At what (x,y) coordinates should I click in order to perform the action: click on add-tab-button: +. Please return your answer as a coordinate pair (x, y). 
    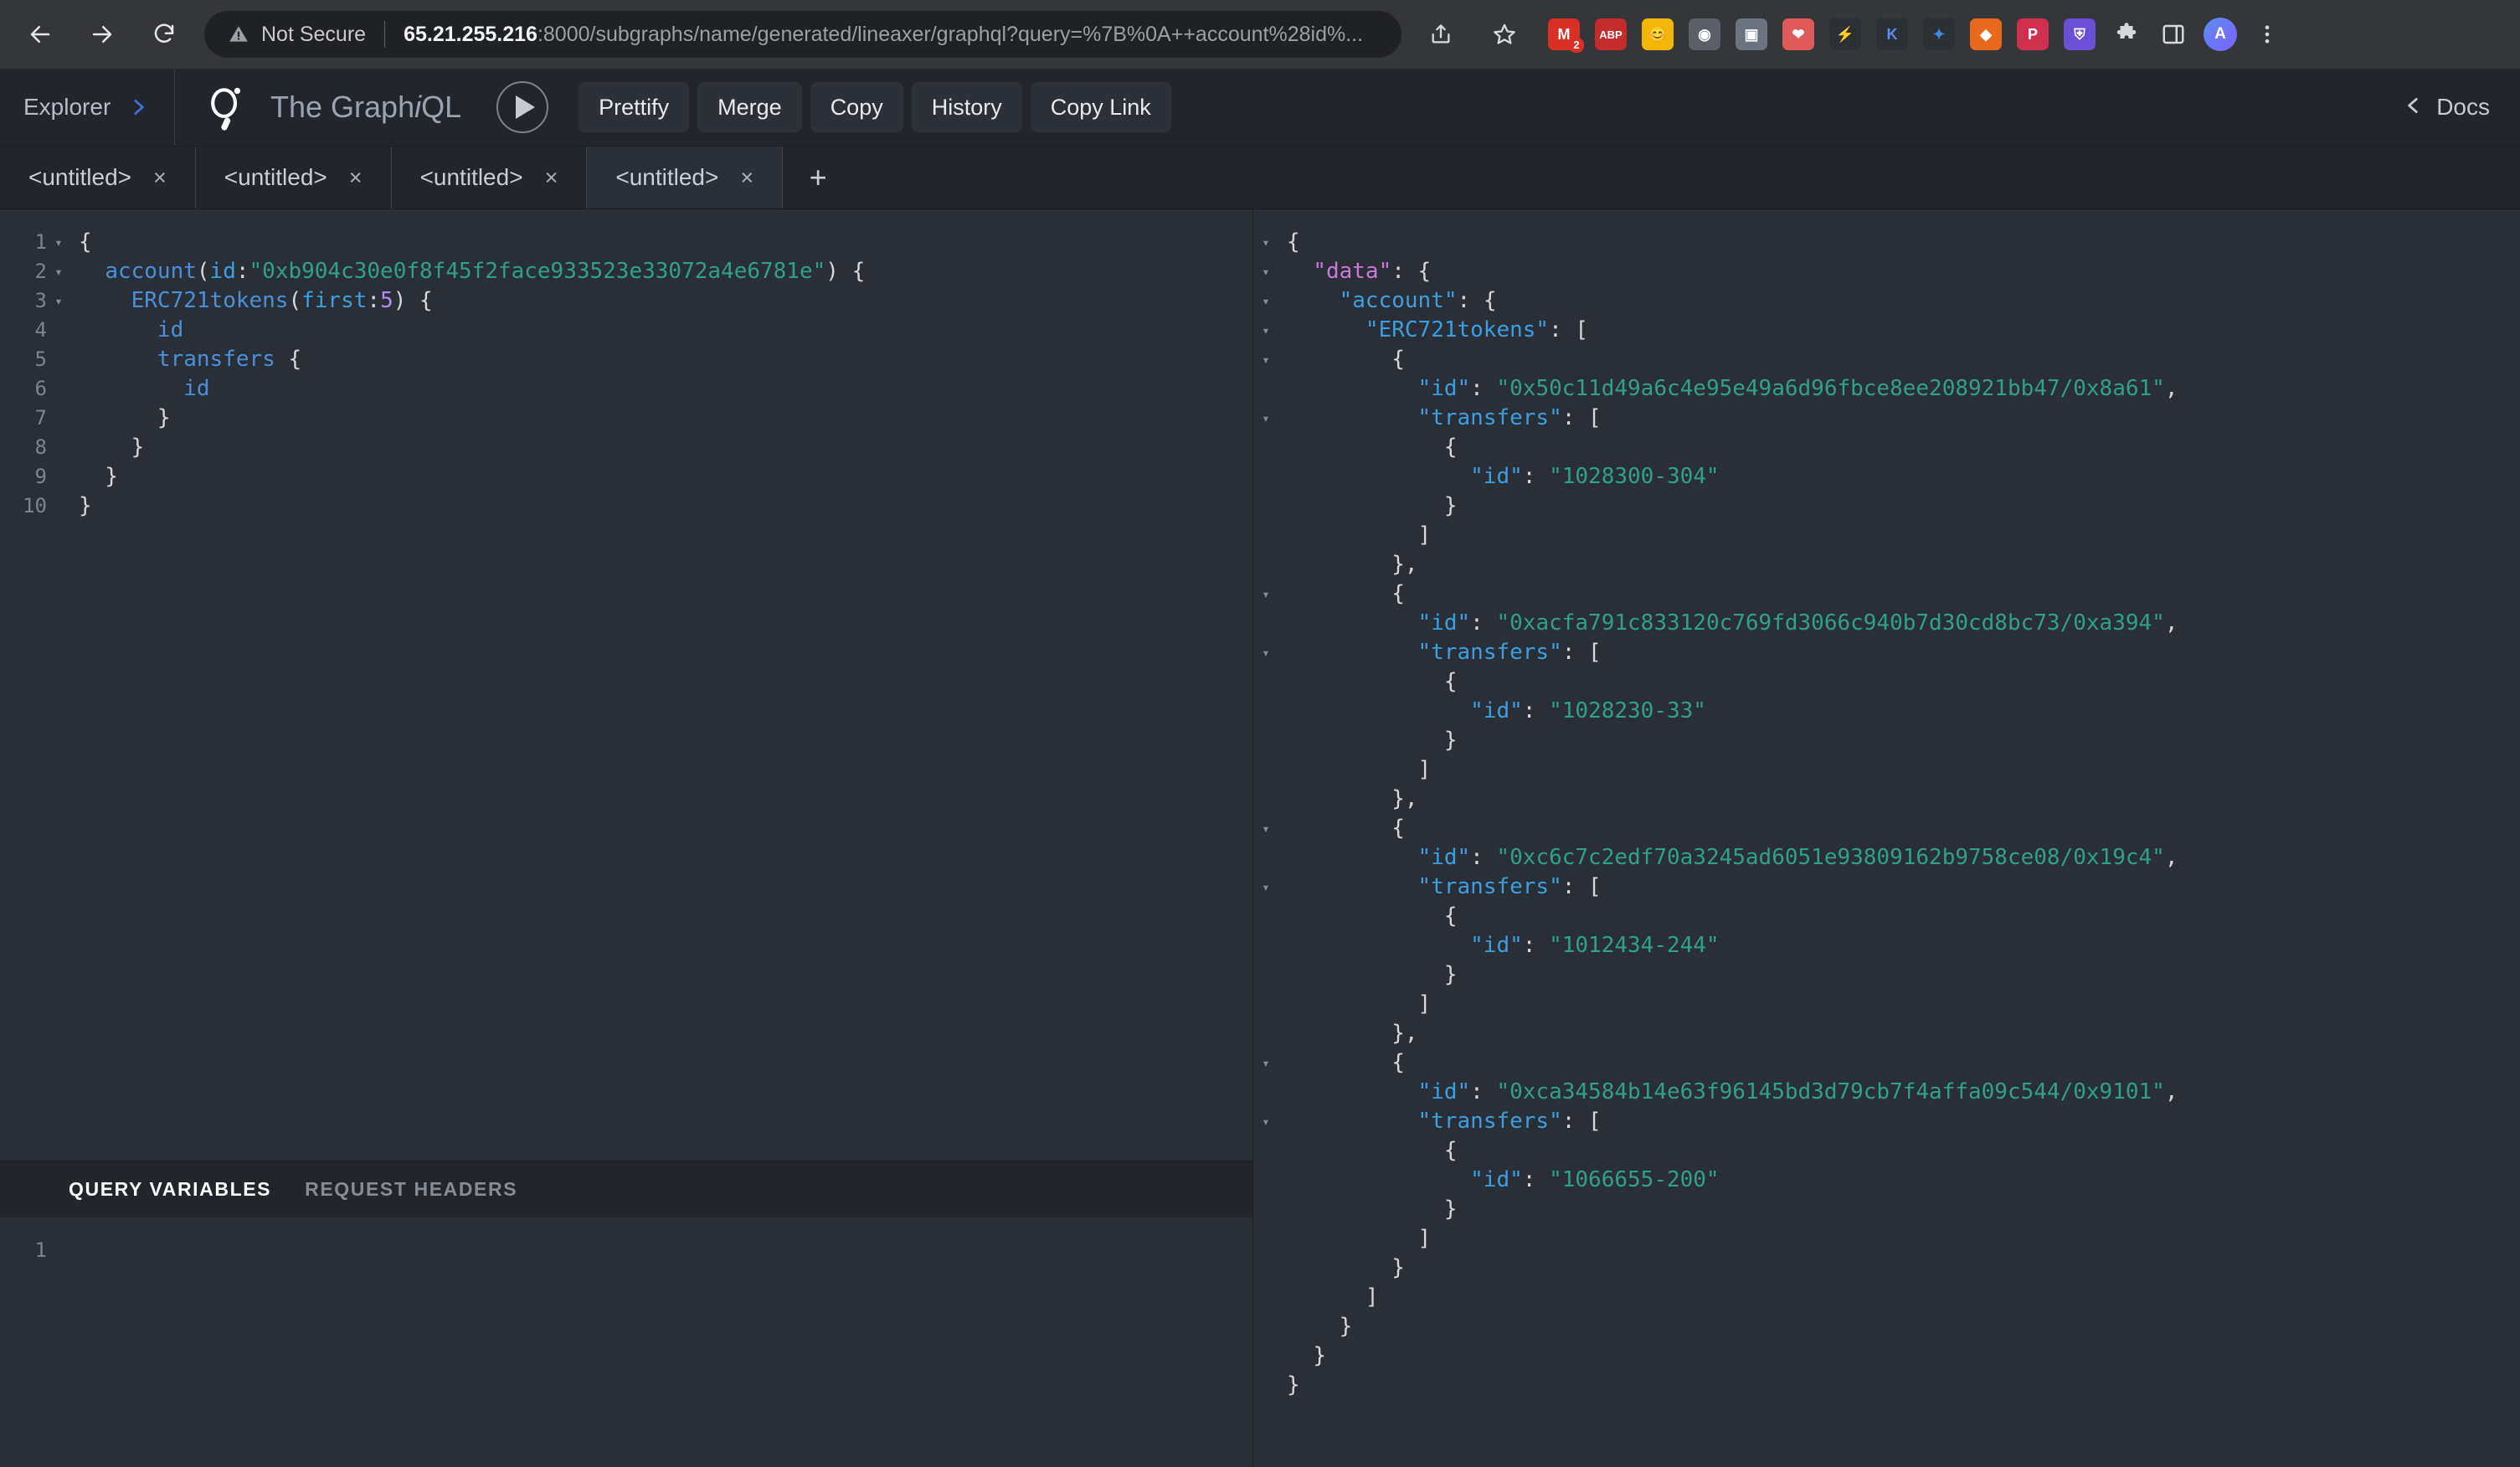
    Looking at the image, I should click on (818, 177).